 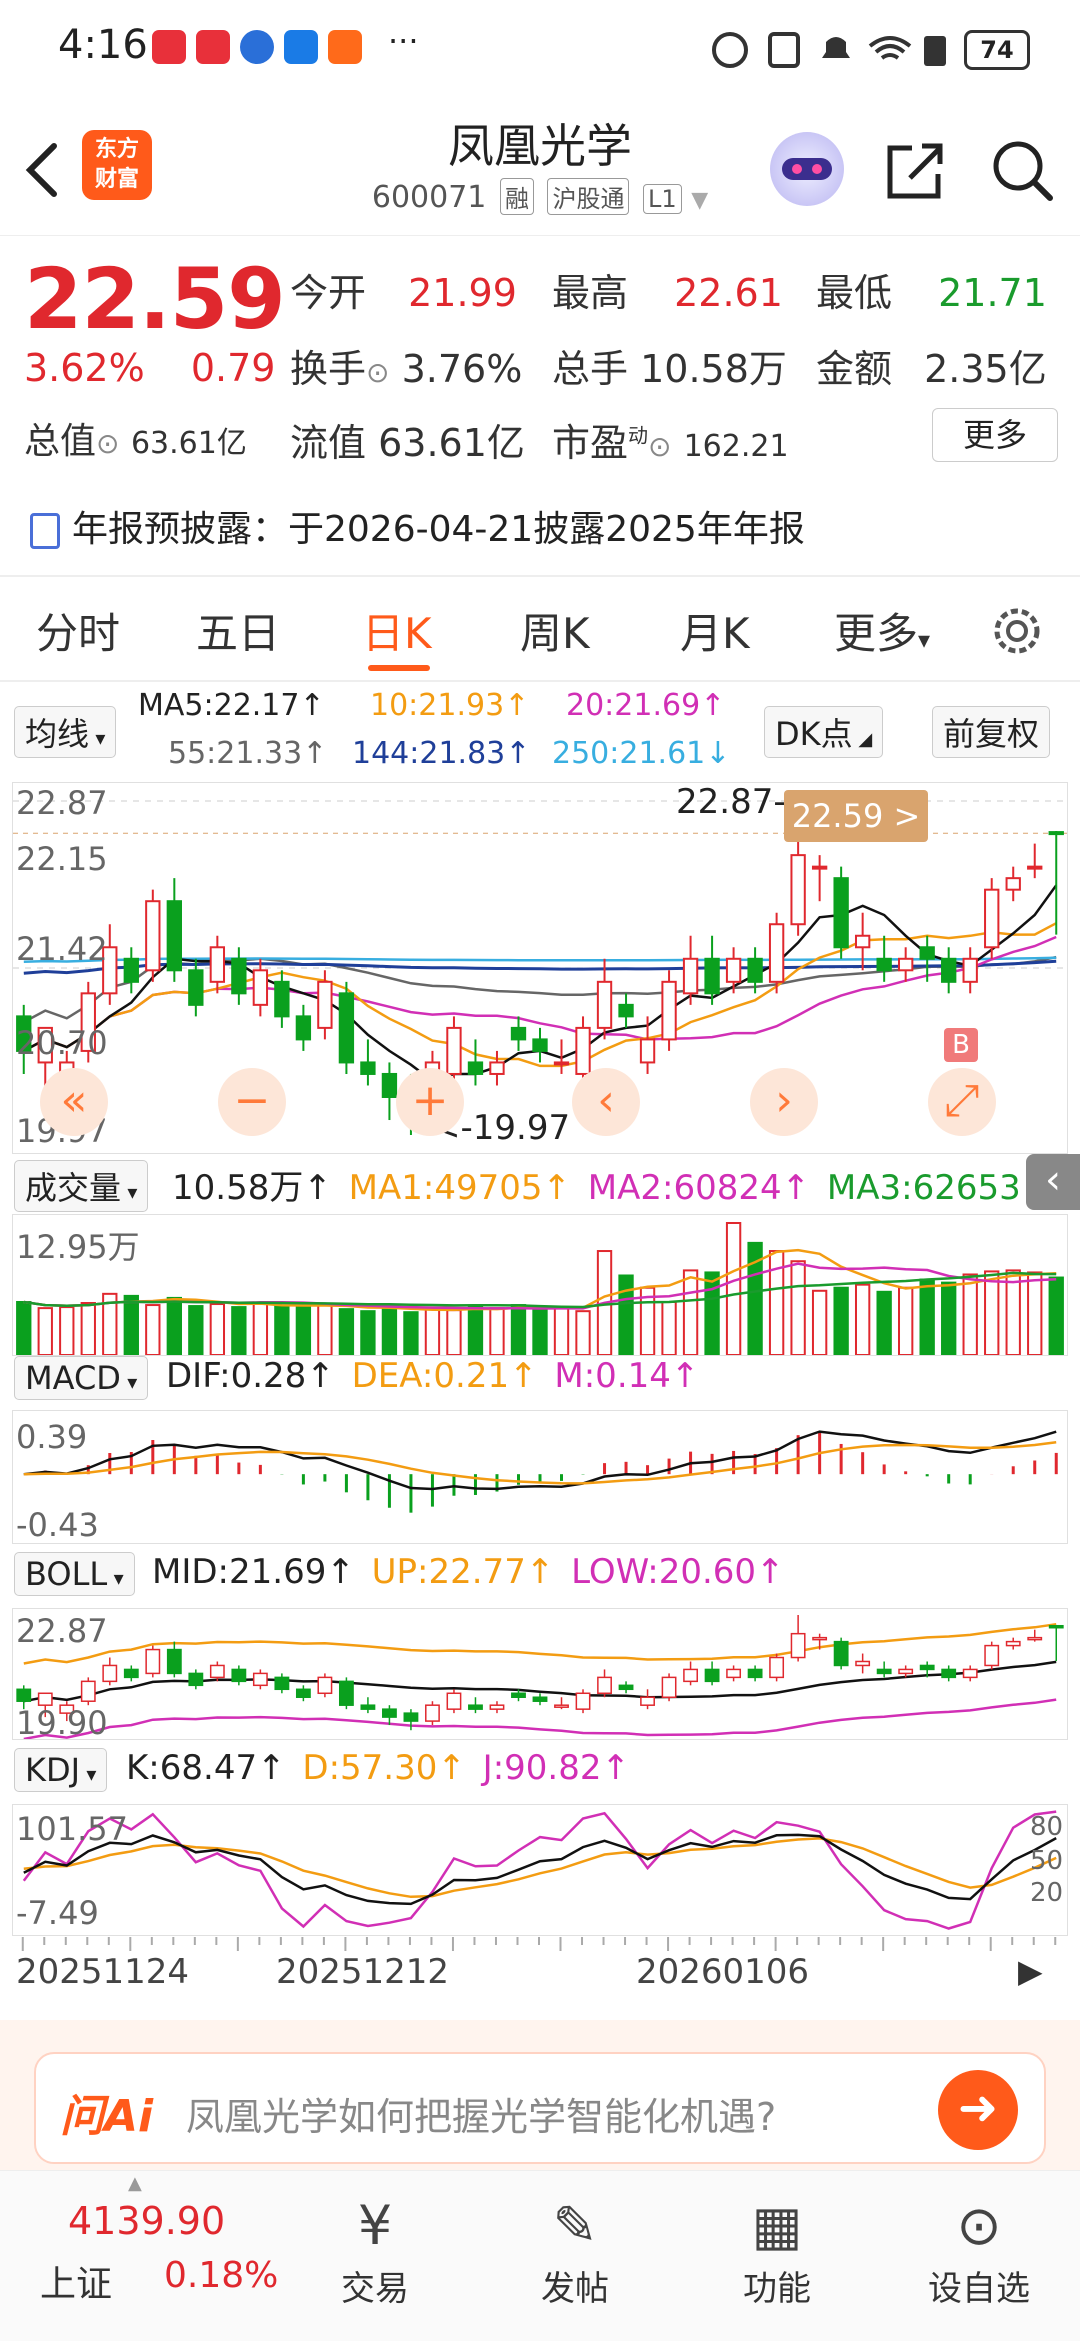 I want to click on tab-daily-k: 日K, so click(x=397, y=630).